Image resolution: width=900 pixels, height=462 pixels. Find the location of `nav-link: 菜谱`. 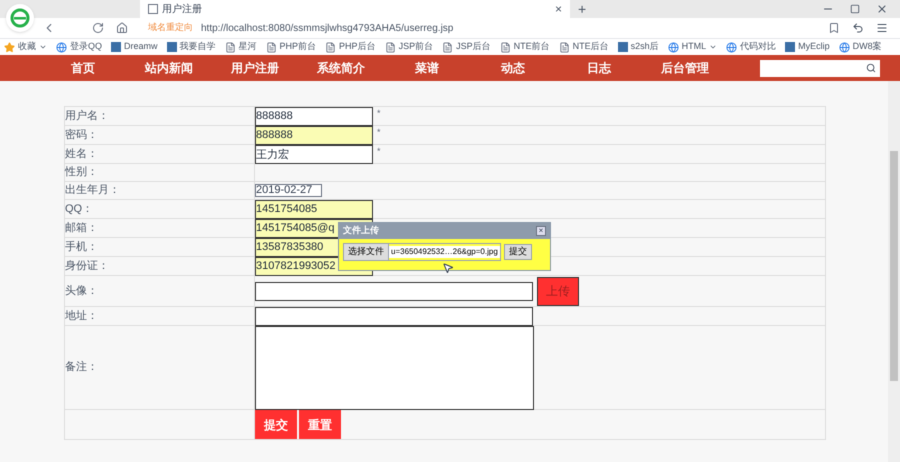

nav-link: 菜谱 is located at coordinates (427, 68).